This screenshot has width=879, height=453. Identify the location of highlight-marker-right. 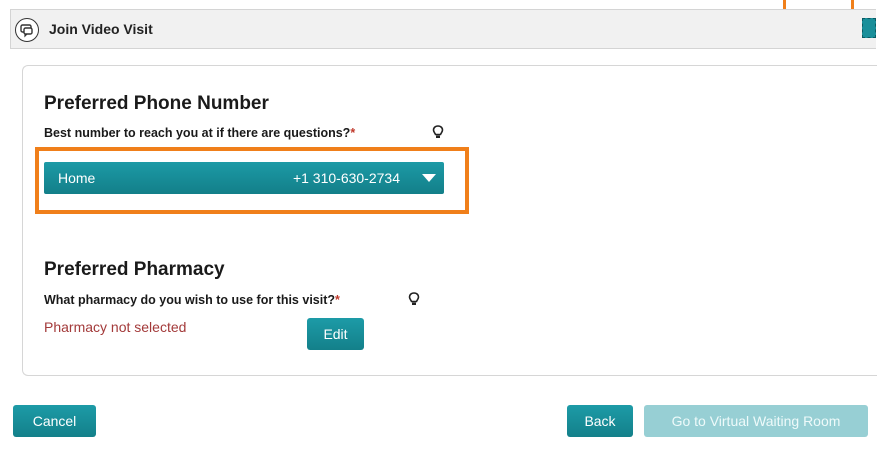
(852, 4).